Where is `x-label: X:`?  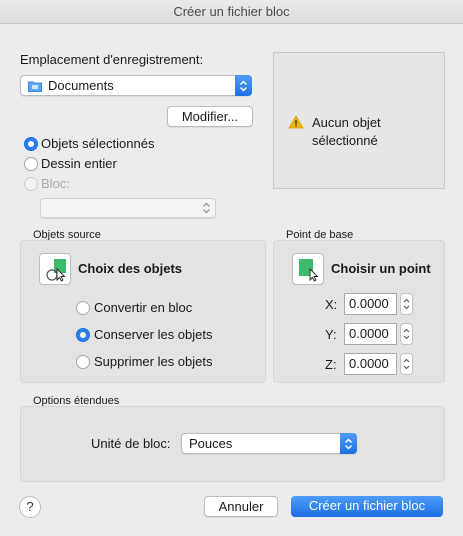 x-label: X: is located at coordinates (331, 304).